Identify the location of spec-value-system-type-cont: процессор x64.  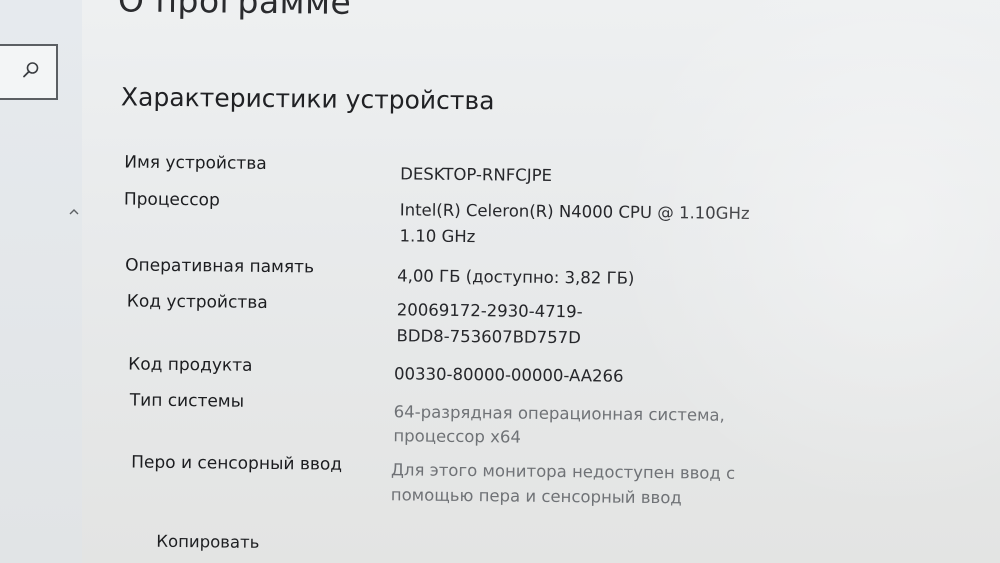
(457, 436).